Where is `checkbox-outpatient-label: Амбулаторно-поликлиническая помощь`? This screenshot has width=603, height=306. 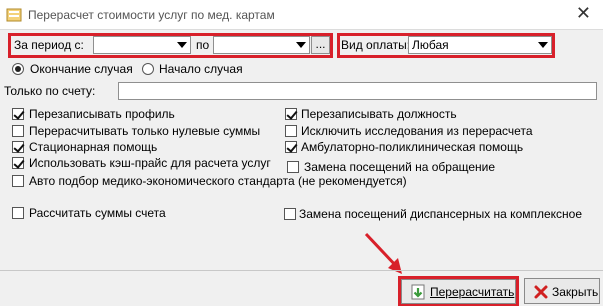 checkbox-outpatient-label: Амбулаторно-поликлиническая помощь is located at coordinates (412, 147).